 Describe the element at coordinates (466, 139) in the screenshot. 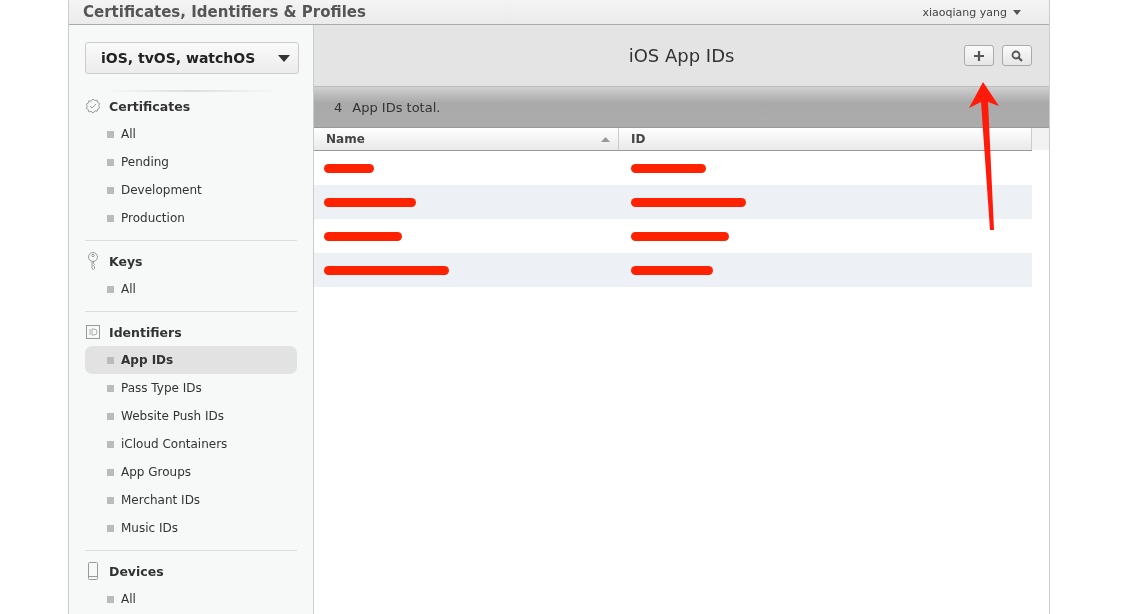

I see `column-header: Name` at that location.